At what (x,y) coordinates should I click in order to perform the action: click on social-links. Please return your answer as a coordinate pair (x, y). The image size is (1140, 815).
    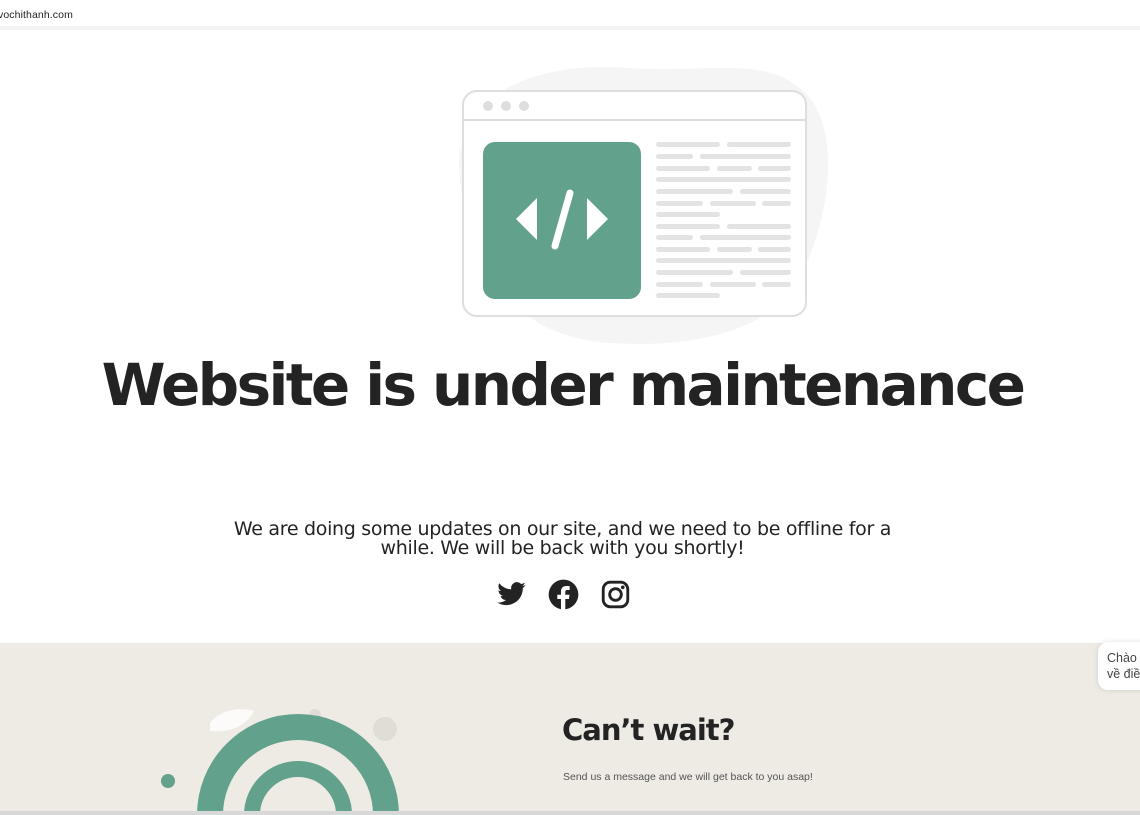
    Looking at the image, I should click on (563, 594).